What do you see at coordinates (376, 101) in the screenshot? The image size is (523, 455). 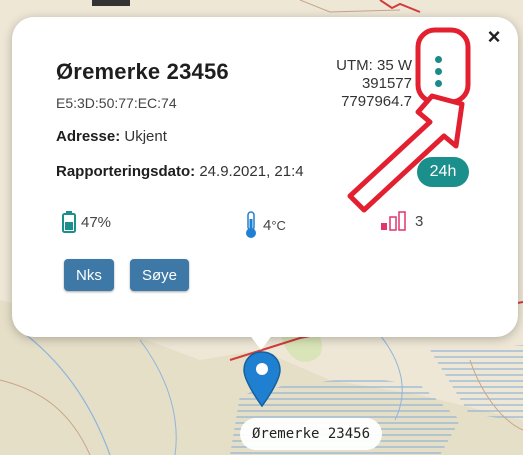 I see `utm-northing: 7797964.7` at bounding box center [376, 101].